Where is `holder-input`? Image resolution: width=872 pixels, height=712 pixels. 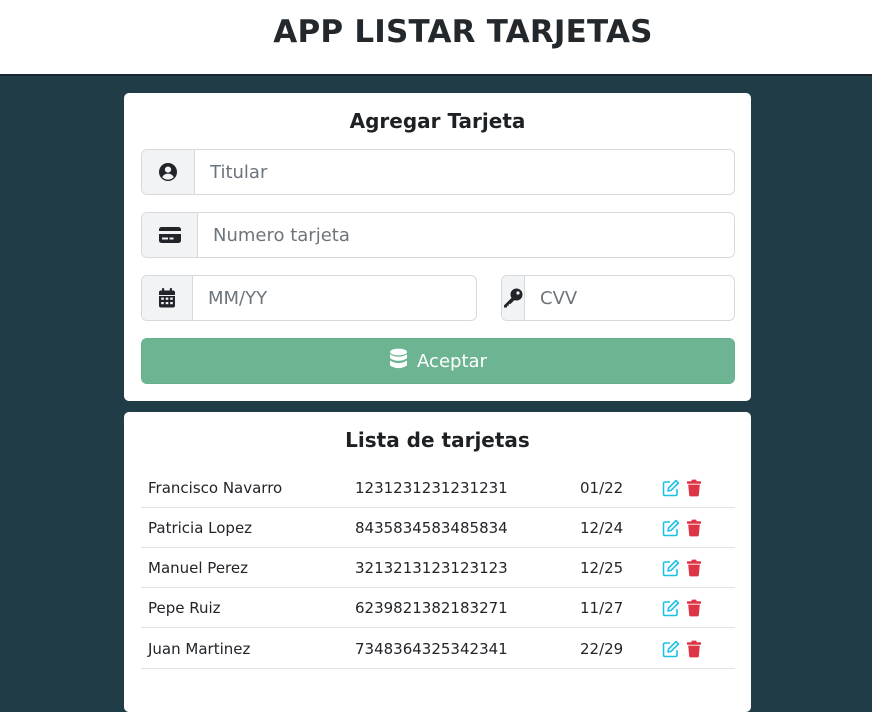 holder-input is located at coordinates (464, 172).